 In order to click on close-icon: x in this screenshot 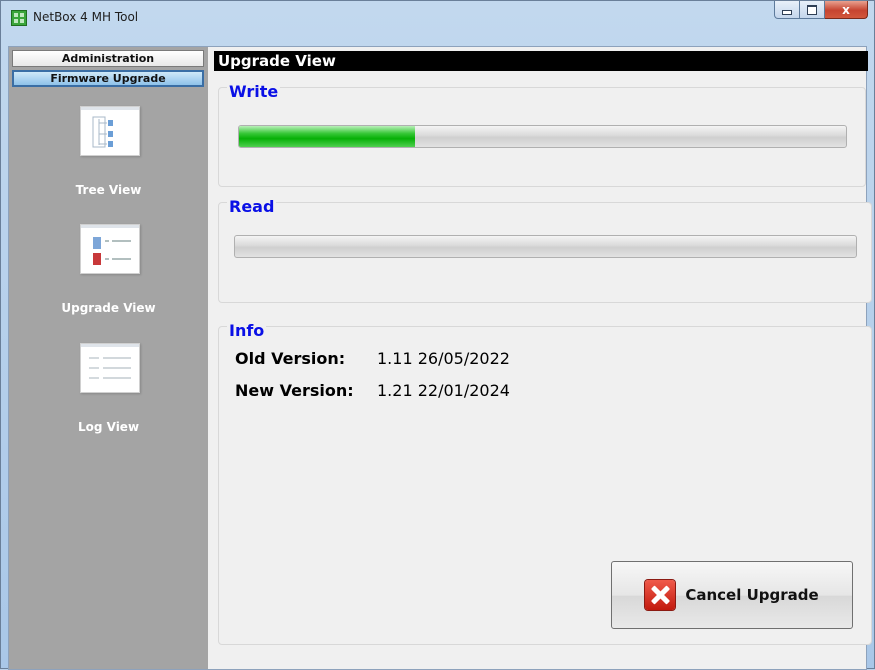, I will do `click(846, 9)`.